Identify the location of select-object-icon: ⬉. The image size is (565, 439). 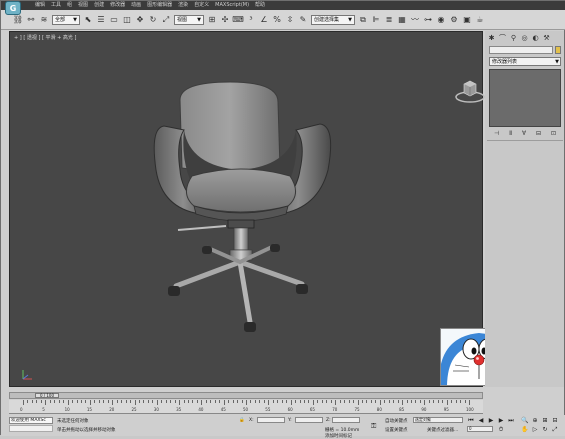
(88, 20).